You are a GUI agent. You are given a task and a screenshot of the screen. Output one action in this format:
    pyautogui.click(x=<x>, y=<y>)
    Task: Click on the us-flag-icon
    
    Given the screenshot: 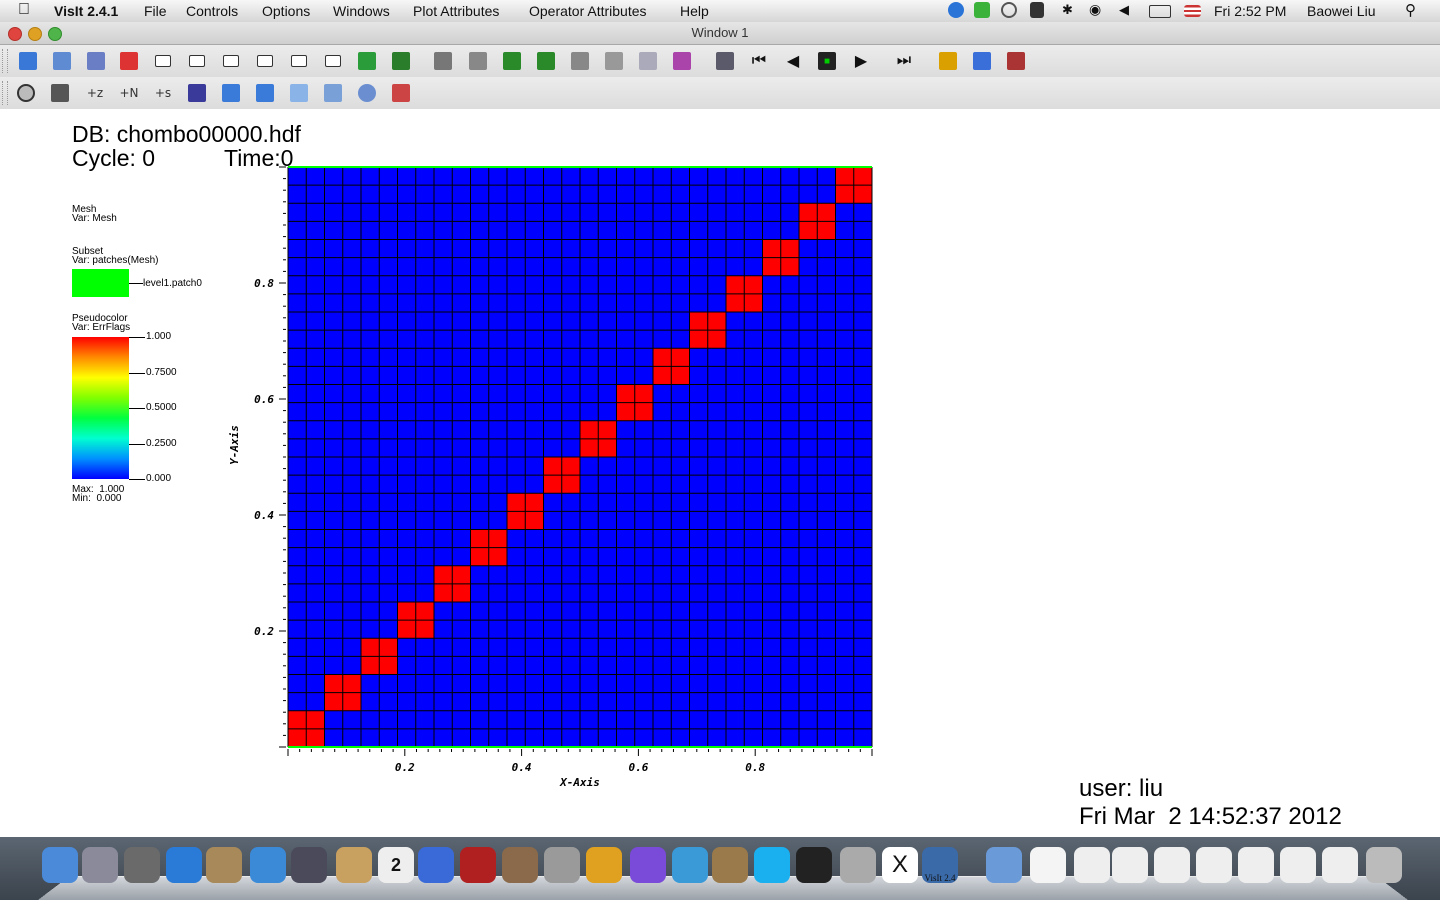 What is the action you would take?
    pyautogui.click(x=1192, y=11)
    